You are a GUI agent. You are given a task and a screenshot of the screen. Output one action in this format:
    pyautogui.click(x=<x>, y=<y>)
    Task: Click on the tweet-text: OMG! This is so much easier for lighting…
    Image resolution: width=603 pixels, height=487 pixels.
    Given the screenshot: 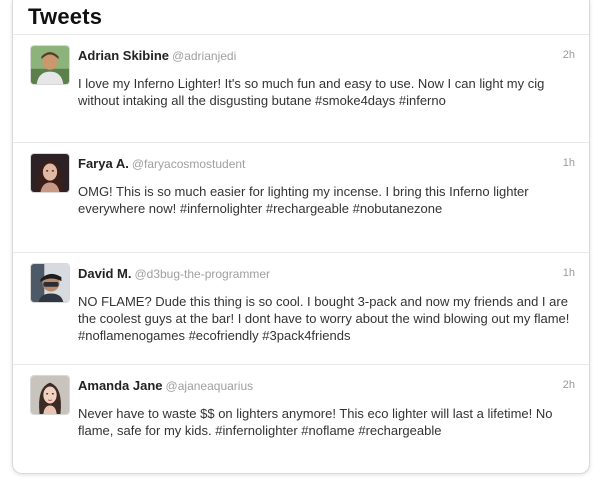 What is the action you would take?
    pyautogui.click(x=303, y=200)
    